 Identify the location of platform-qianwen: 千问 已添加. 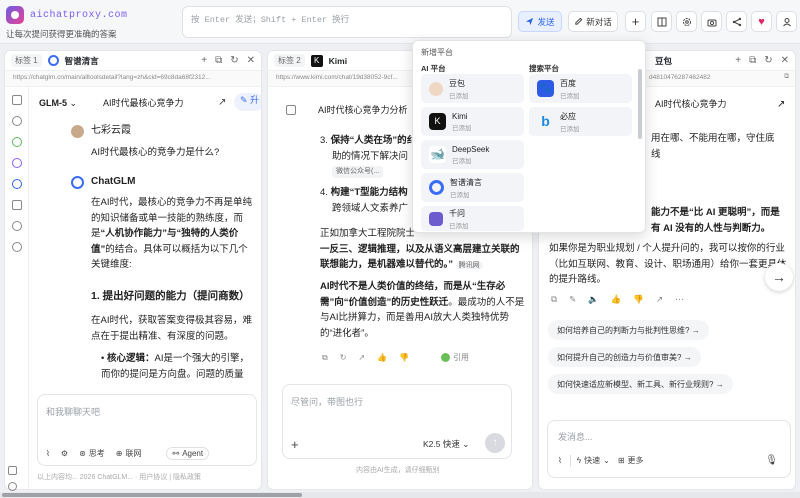
(472, 218).